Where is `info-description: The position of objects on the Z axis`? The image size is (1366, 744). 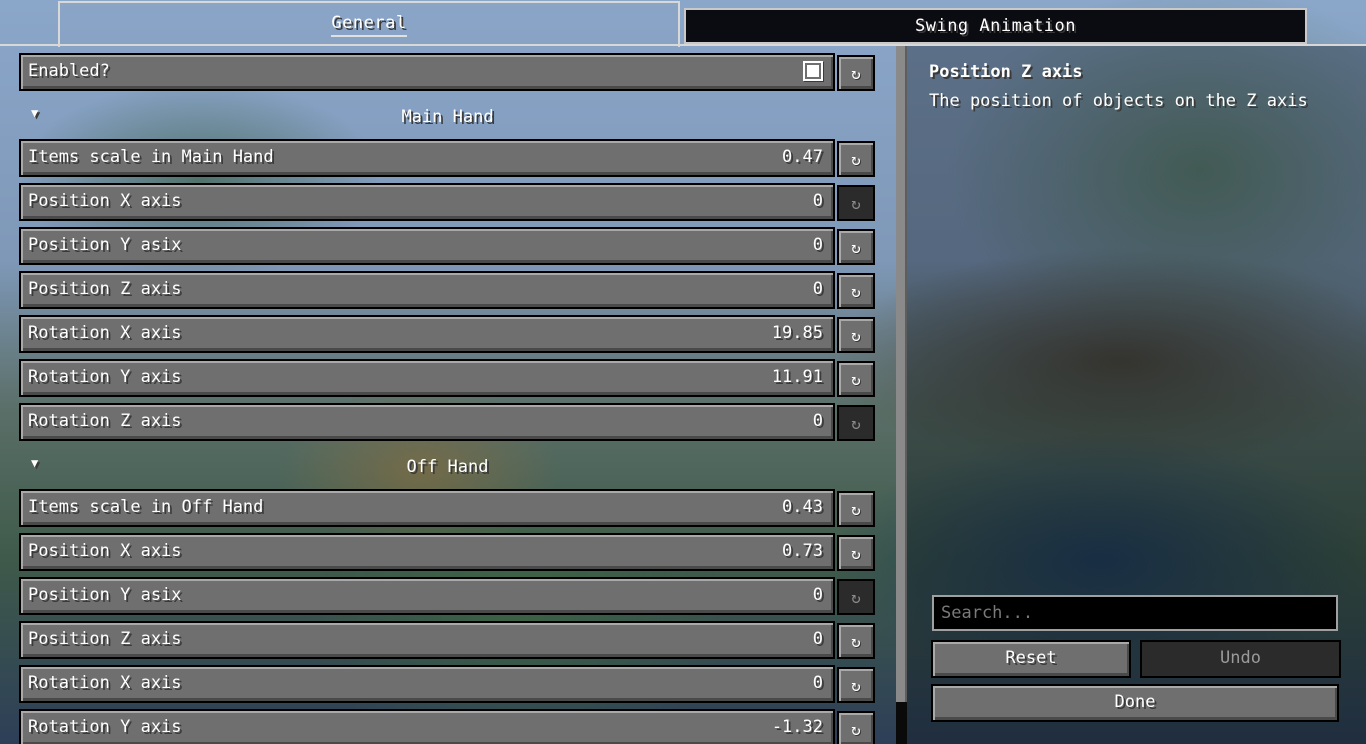 info-description: The position of objects on the Z axis is located at coordinates (1118, 101).